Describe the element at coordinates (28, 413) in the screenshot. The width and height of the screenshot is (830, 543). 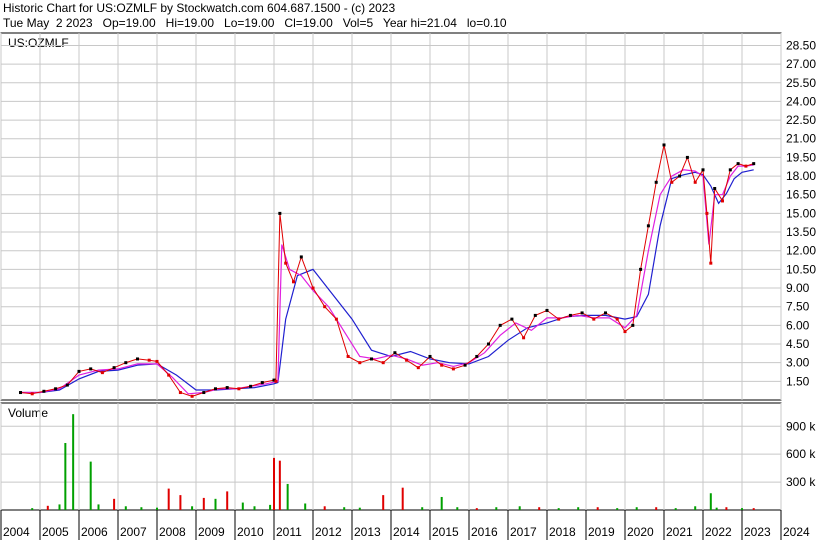
I see `volume-panel-title: Volume` at that location.